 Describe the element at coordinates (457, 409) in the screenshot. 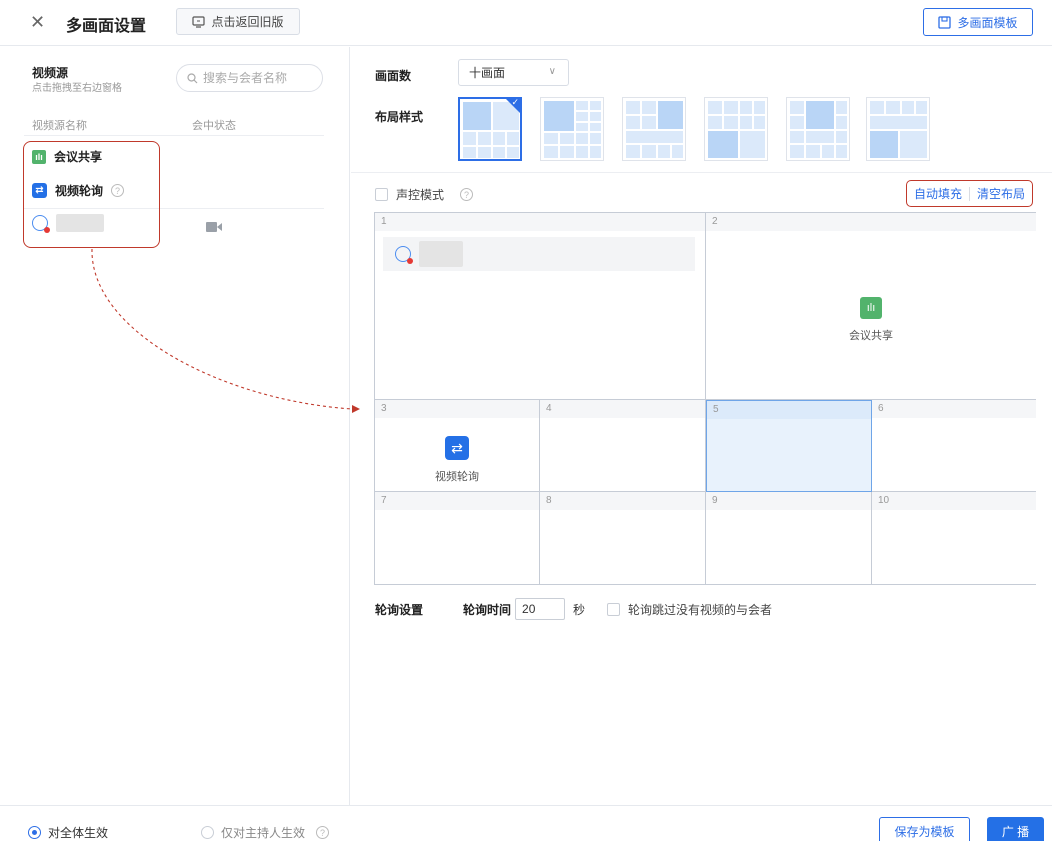

I see `cell-number: 3` at that location.